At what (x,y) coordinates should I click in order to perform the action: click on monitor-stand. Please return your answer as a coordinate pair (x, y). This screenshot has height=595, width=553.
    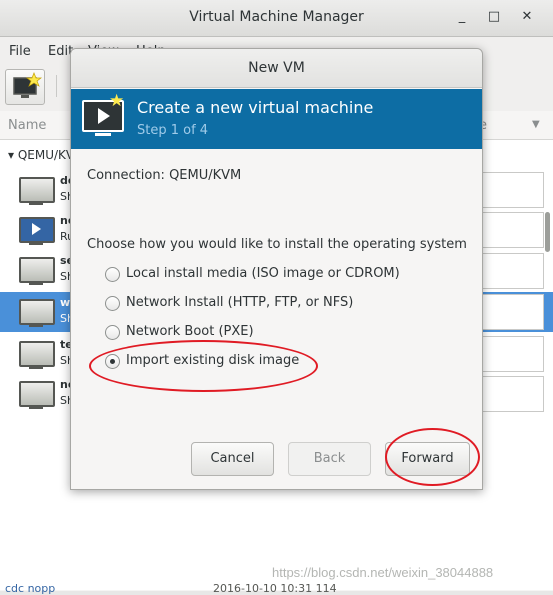
    Looking at the image, I should click on (103, 134).